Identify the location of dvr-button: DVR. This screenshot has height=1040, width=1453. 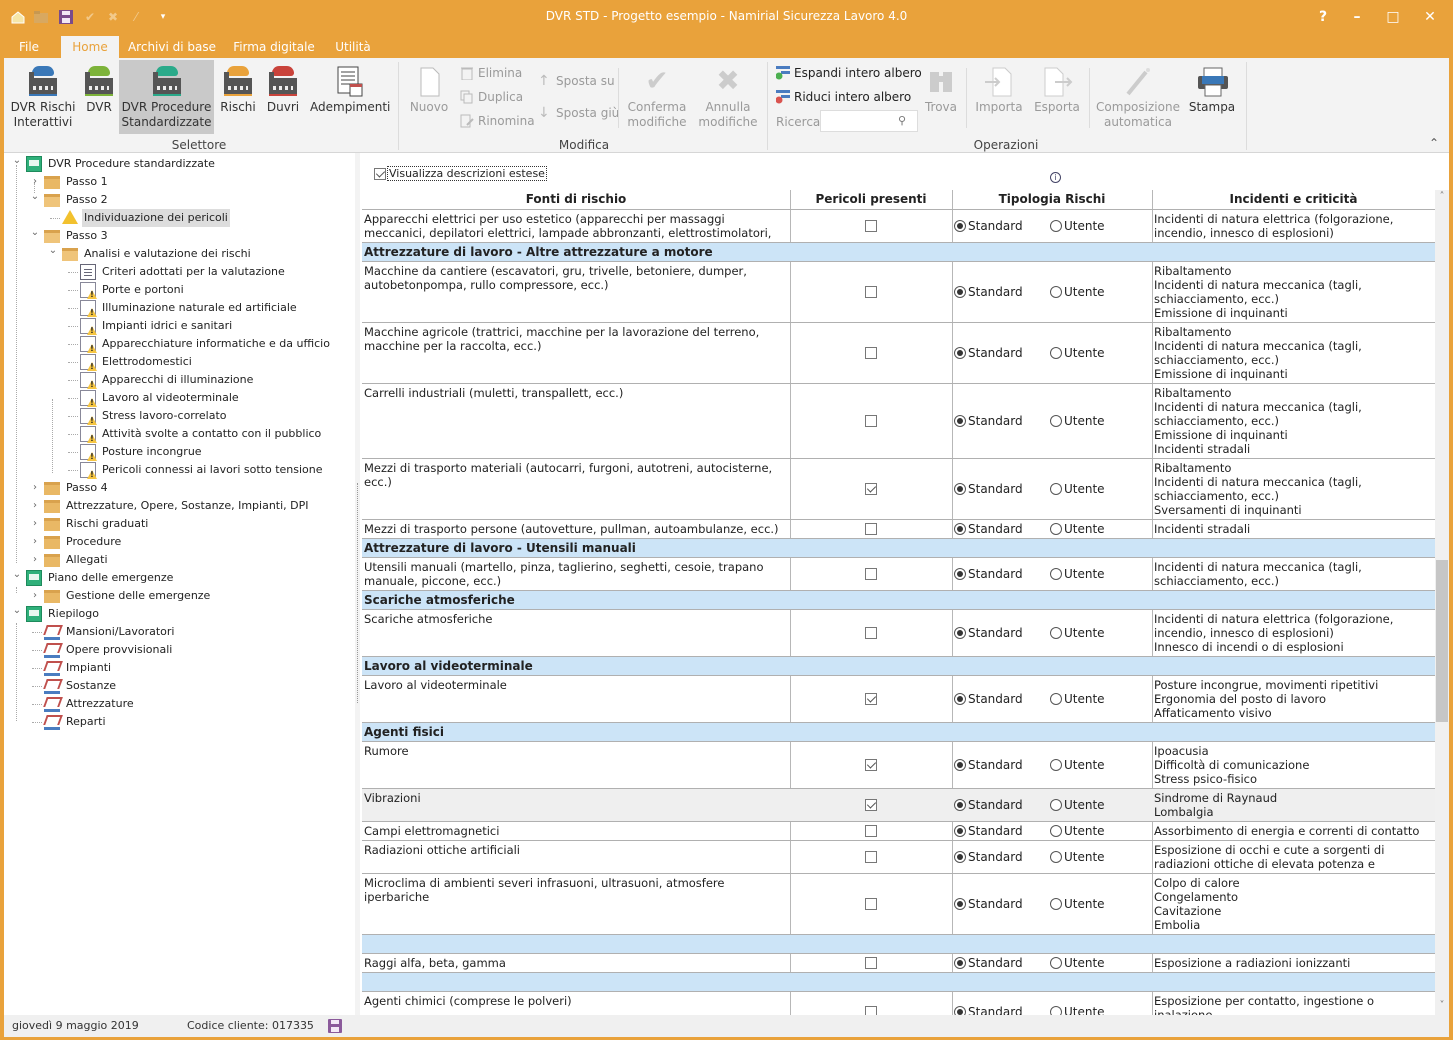
(99, 97).